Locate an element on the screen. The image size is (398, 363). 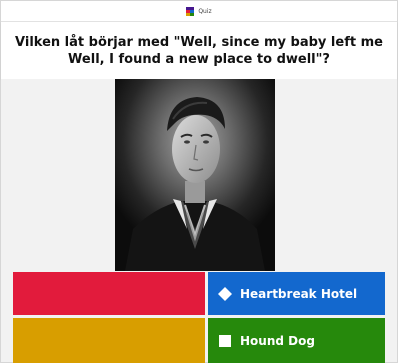
answer-option-green: Hound Dog is located at coordinates (296, 340).